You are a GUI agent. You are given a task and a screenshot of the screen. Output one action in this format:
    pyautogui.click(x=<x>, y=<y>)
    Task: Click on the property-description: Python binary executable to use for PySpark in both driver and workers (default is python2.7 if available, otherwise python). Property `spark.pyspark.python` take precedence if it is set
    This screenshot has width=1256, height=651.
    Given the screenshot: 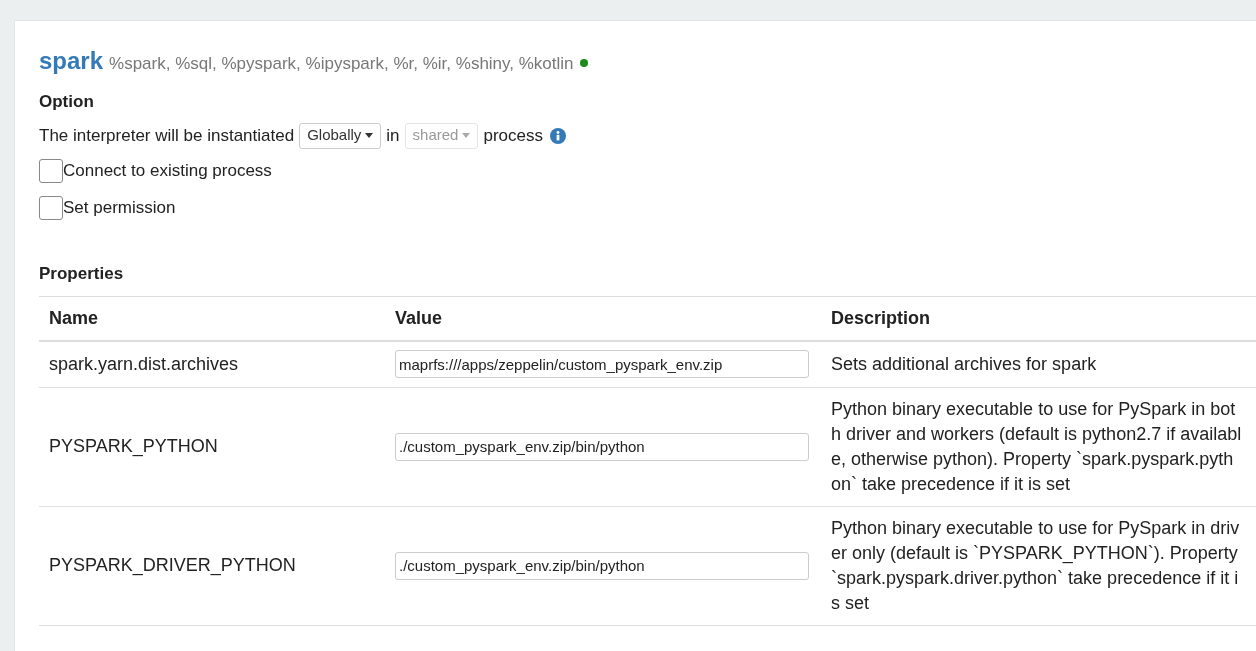 What is the action you would take?
    pyautogui.click(x=1038, y=446)
    